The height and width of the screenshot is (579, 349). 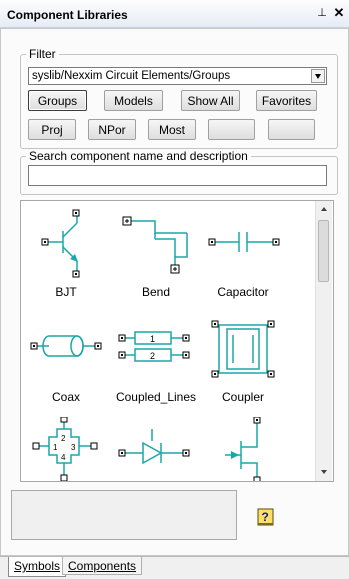 What do you see at coordinates (67, 15) in the screenshot?
I see `panel-title: Component Libraries` at bounding box center [67, 15].